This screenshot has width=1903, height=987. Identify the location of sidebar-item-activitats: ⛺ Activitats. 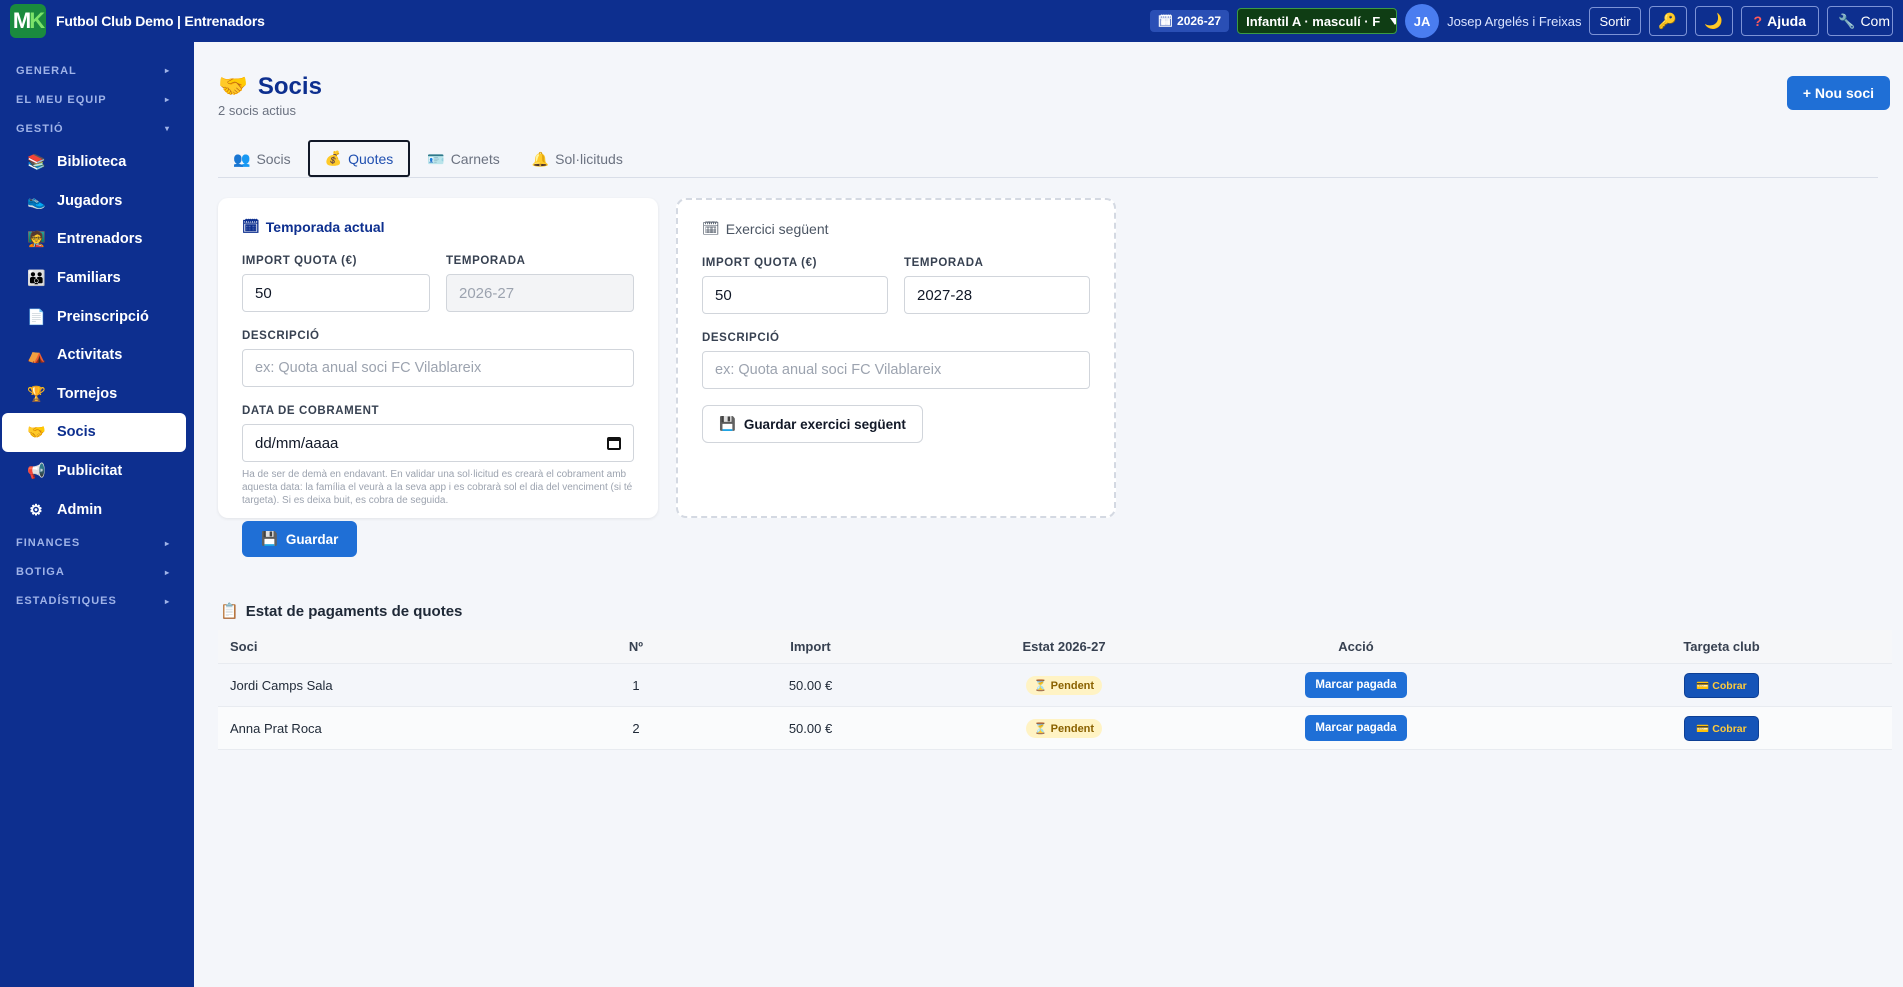
(94, 355).